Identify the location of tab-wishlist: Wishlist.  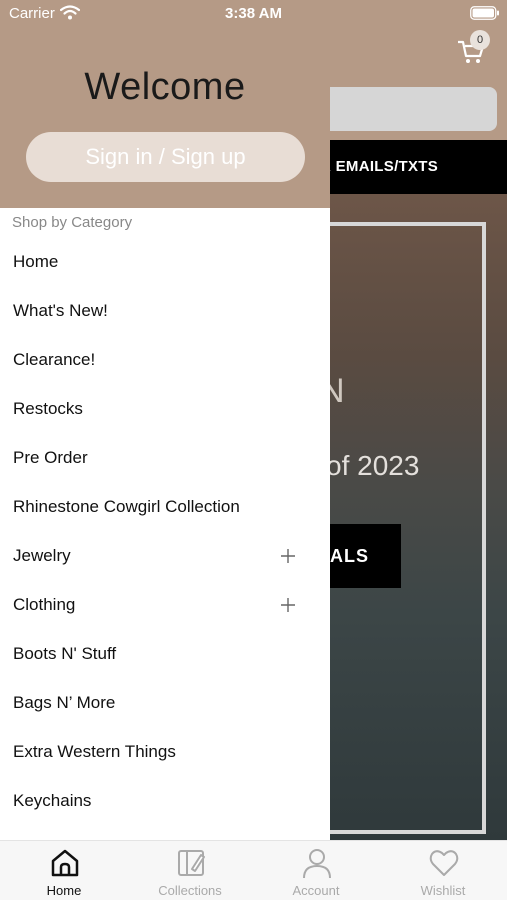
(443, 870).